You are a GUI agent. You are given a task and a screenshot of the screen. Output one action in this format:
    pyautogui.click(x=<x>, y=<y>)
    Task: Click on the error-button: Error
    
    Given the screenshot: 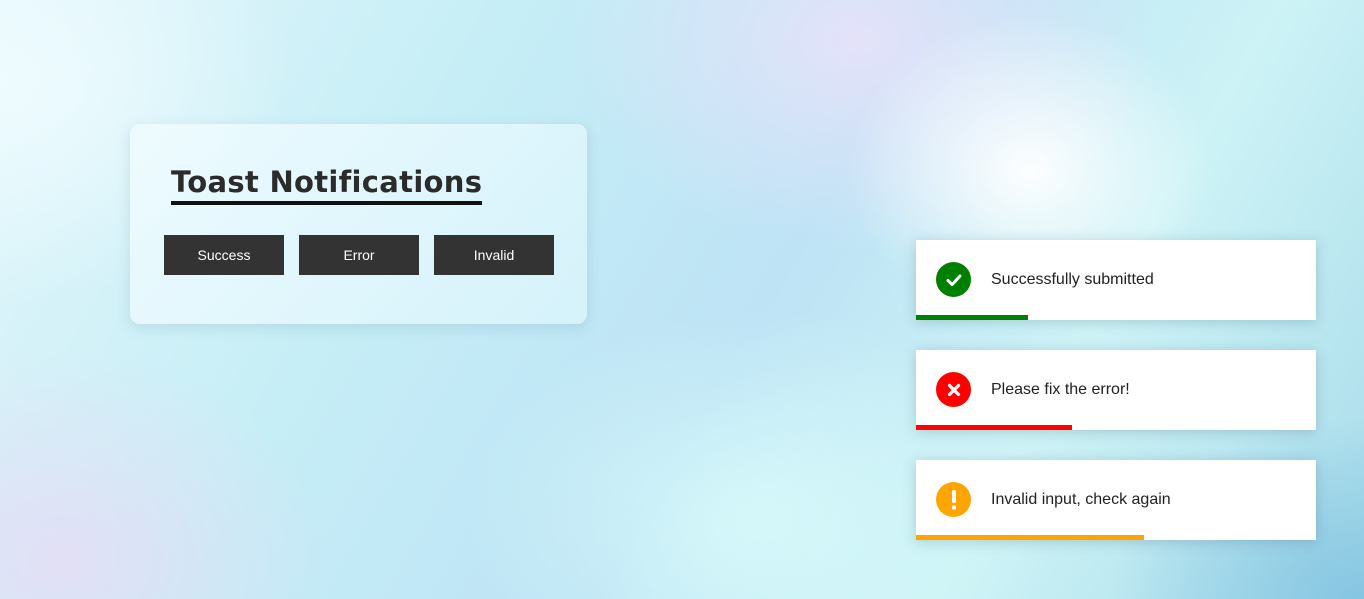 What is the action you would take?
    pyautogui.click(x=359, y=255)
    